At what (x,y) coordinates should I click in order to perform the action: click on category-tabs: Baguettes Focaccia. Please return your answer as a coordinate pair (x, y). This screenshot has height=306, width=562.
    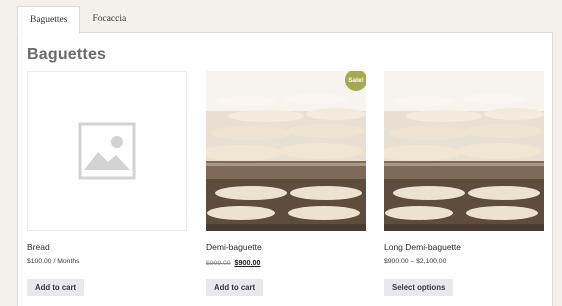
    Looking at the image, I should click on (77, 20).